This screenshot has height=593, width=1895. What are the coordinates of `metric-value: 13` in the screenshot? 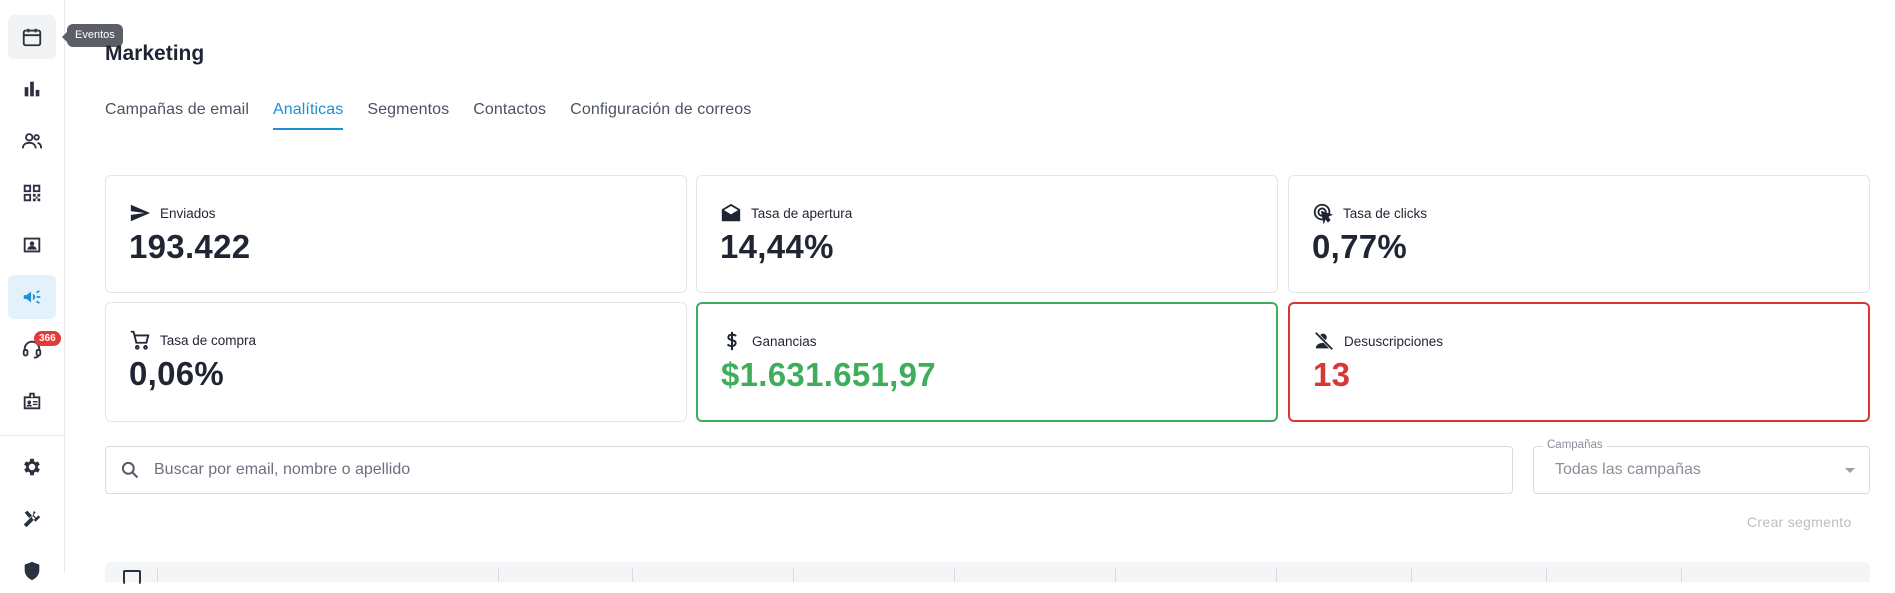 It's located at (1332, 374).